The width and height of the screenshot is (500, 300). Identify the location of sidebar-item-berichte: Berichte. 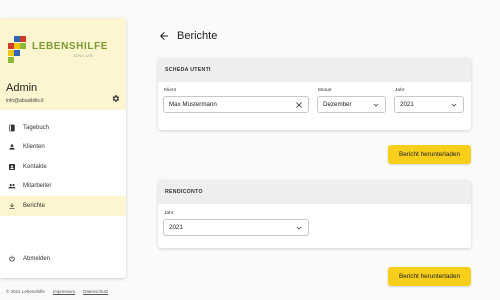
(63, 206).